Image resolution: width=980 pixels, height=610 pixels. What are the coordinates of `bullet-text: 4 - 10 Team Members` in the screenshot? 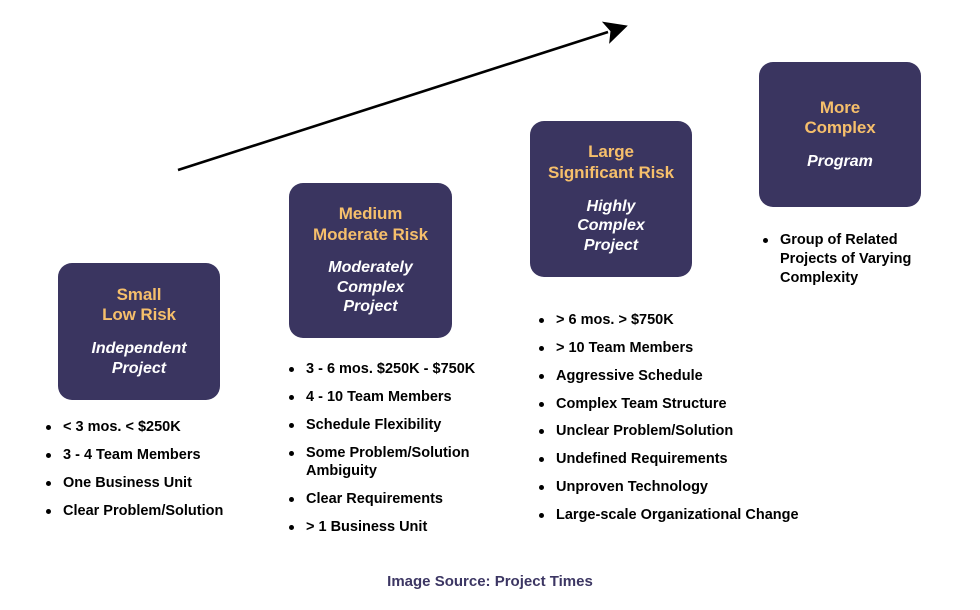 It's located at (379, 396).